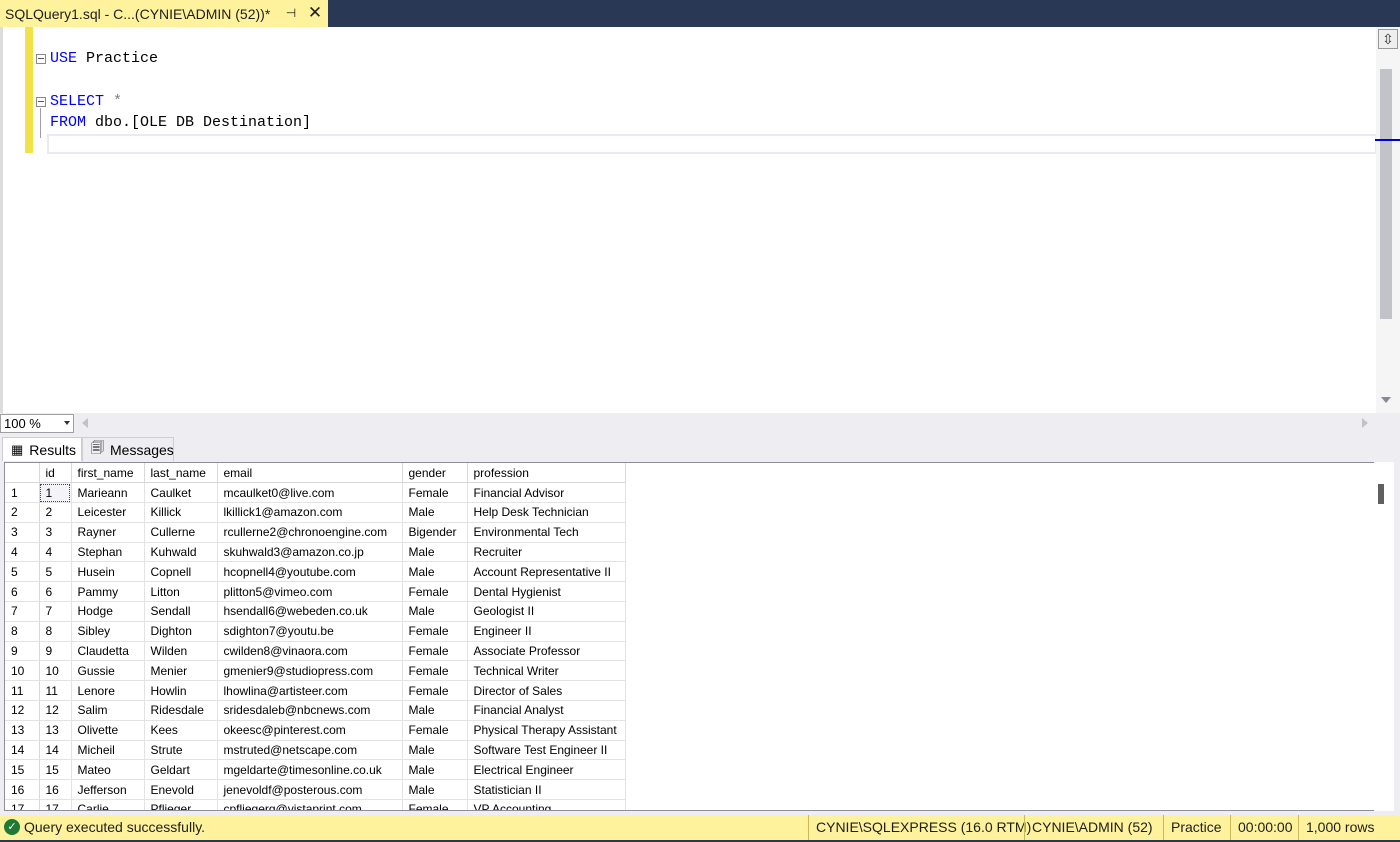  I want to click on grid-cell: 6, so click(55, 592).